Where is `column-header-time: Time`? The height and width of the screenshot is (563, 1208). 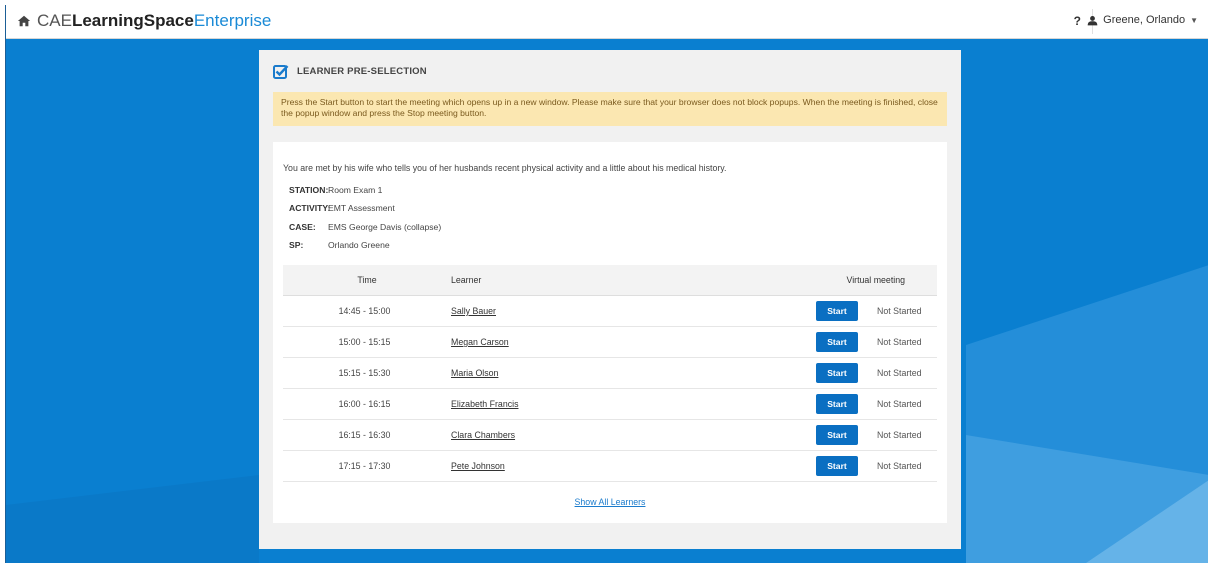
column-header-time: Time is located at coordinates (367, 280).